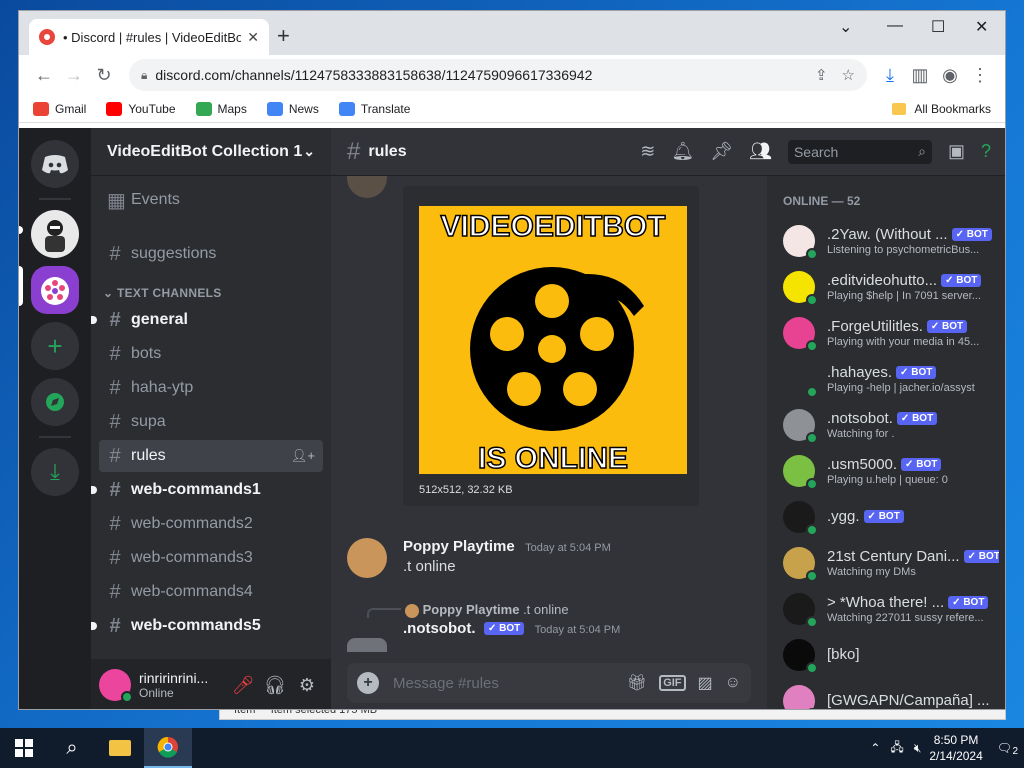 The width and height of the screenshot is (1024, 768). What do you see at coordinates (253, 37) in the screenshot?
I see `close-tab-icon: ✕` at bounding box center [253, 37].